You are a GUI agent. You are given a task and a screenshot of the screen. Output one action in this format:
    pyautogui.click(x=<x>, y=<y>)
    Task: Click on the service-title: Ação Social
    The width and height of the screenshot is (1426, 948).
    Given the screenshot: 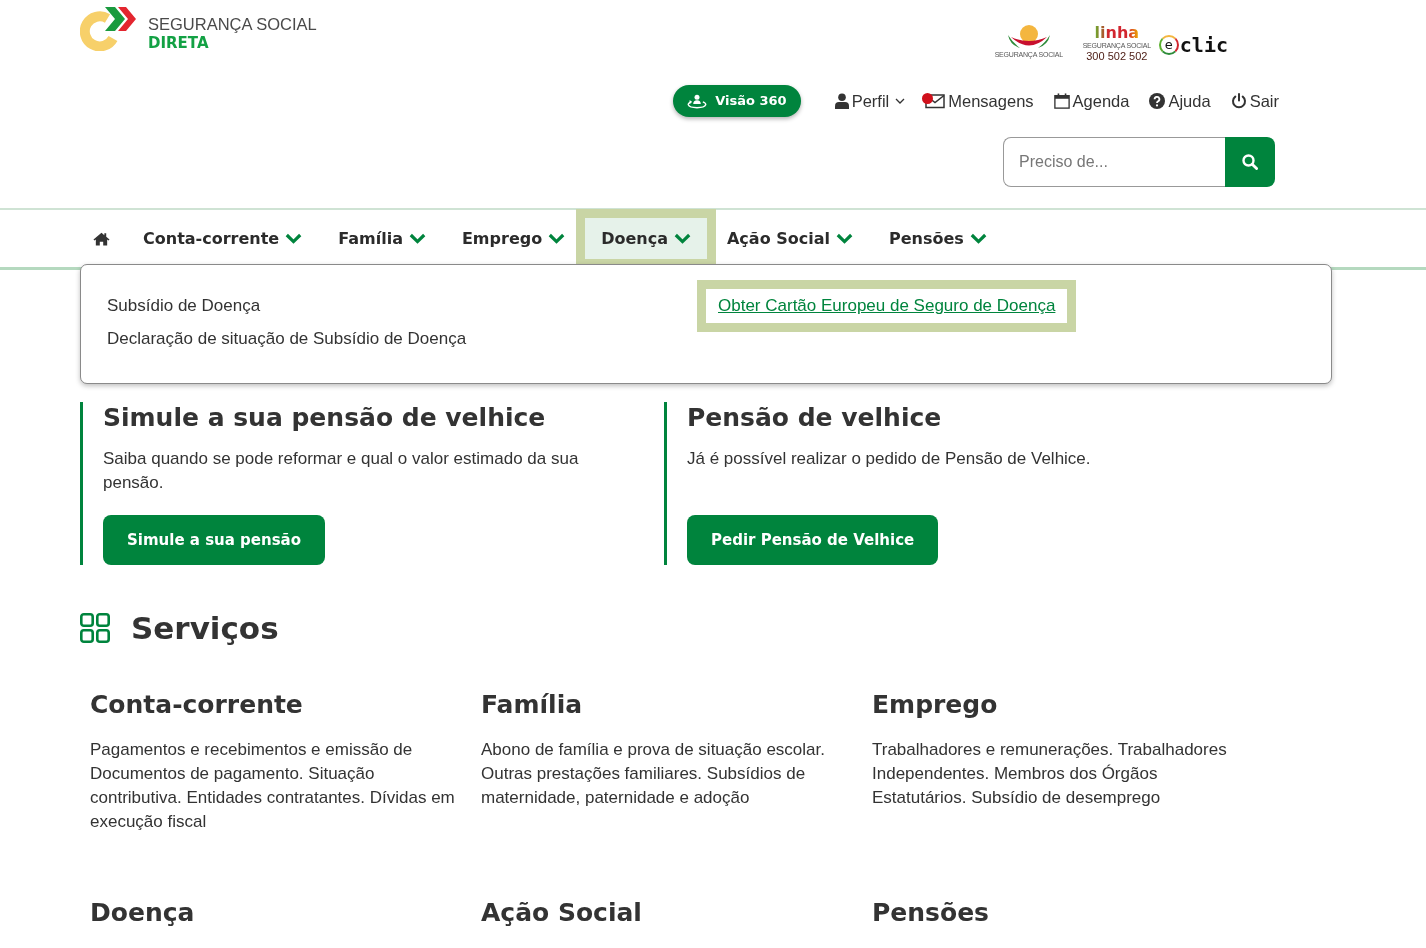 What is the action you would take?
    pyautogui.click(x=676, y=913)
    